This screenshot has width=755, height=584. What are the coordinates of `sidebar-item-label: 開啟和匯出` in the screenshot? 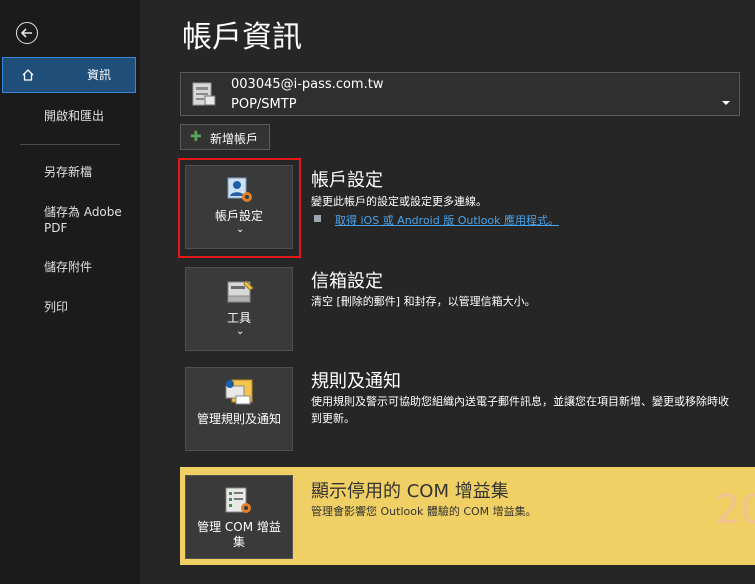 It's located at (74, 116).